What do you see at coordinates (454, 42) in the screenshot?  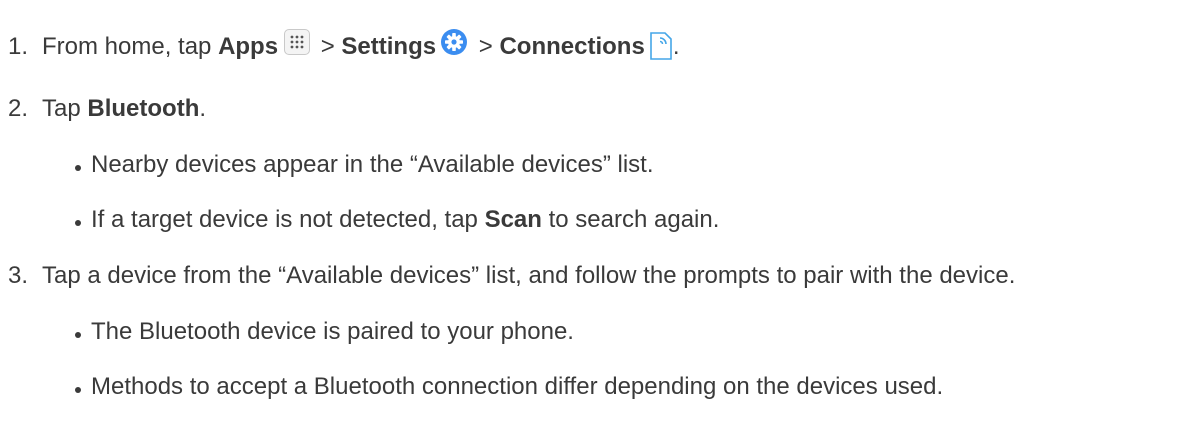 I see `settings-gear-icon` at bounding box center [454, 42].